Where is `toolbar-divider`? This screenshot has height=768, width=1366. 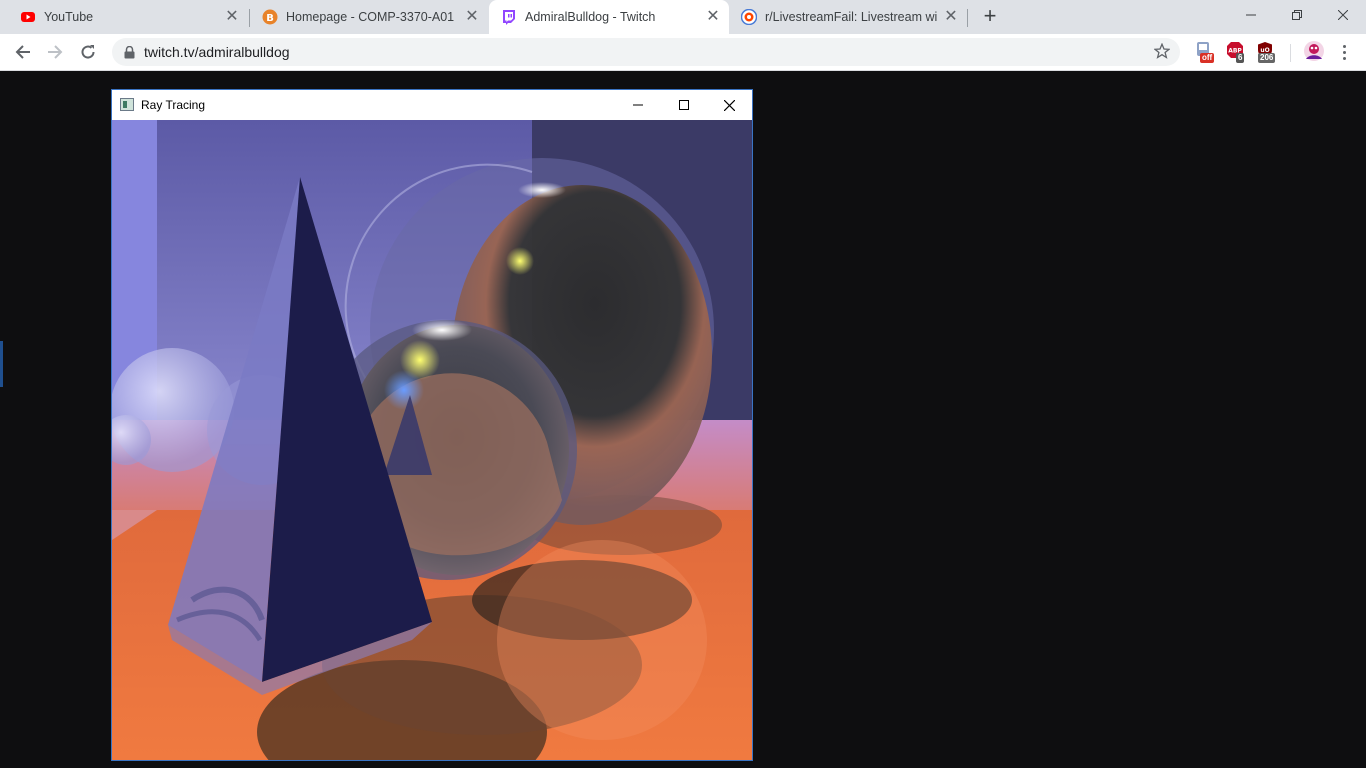
toolbar-divider is located at coordinates (1290, 53).